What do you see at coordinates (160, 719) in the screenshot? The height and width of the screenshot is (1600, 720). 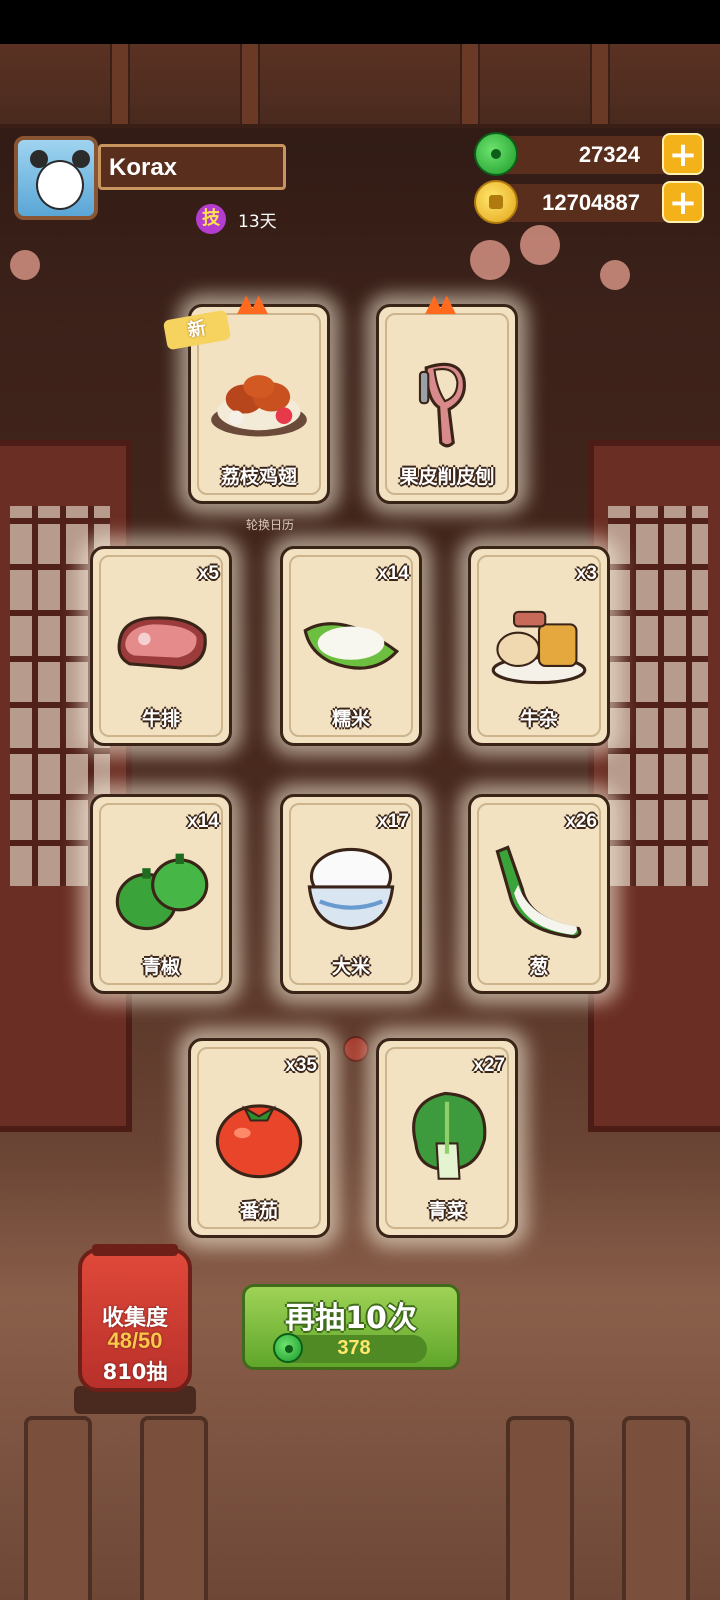 I see `card-name: 牛排` at bounding box center [160, 719].